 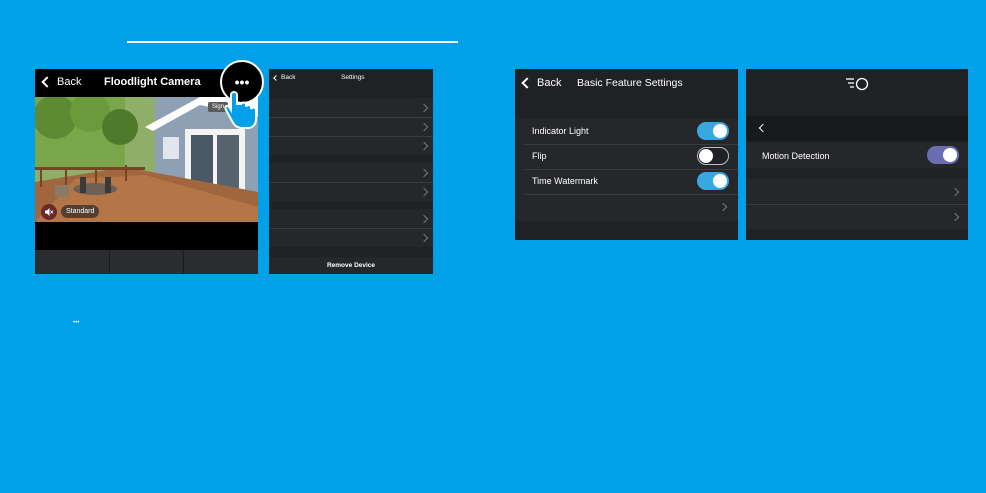 I want to click on remove-device-button: Remove Device, so click(x=351, y=265).